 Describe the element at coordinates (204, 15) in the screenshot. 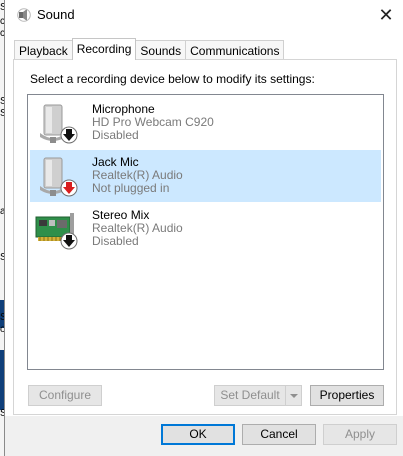

I see `title-bar: Sound ✕` at that location.